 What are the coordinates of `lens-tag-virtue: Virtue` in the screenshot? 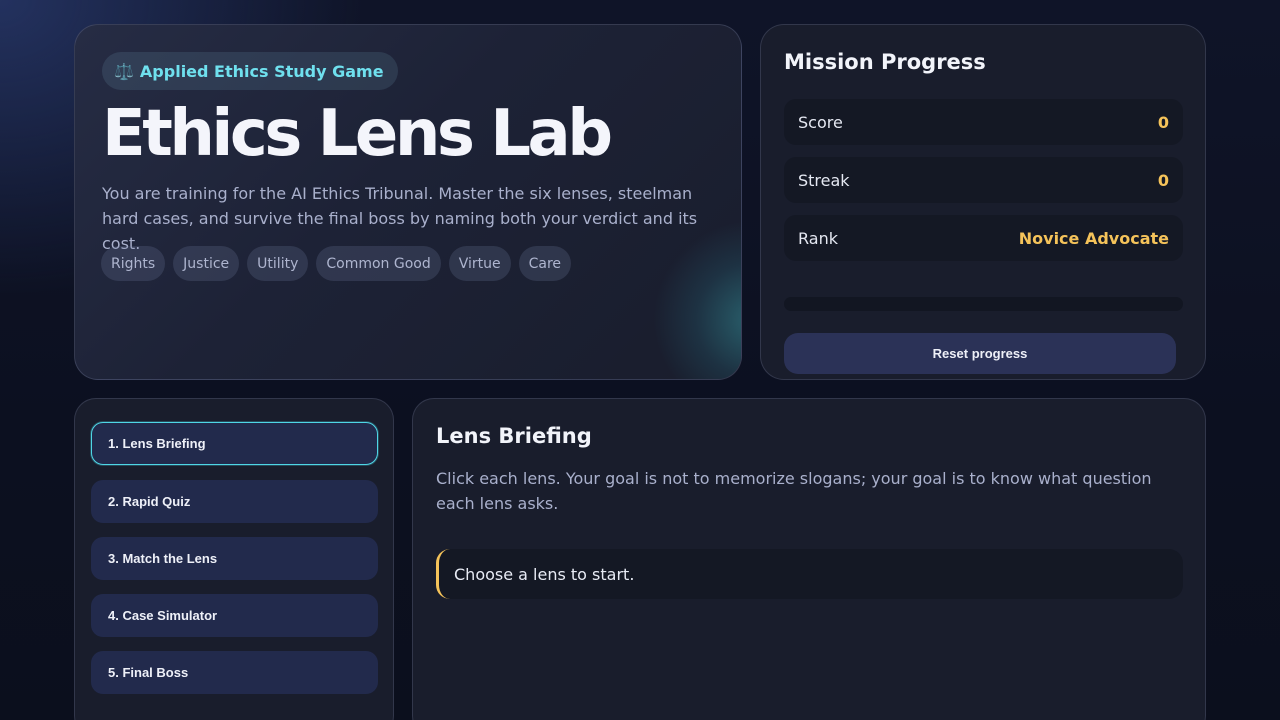 It's located at (479, 263).